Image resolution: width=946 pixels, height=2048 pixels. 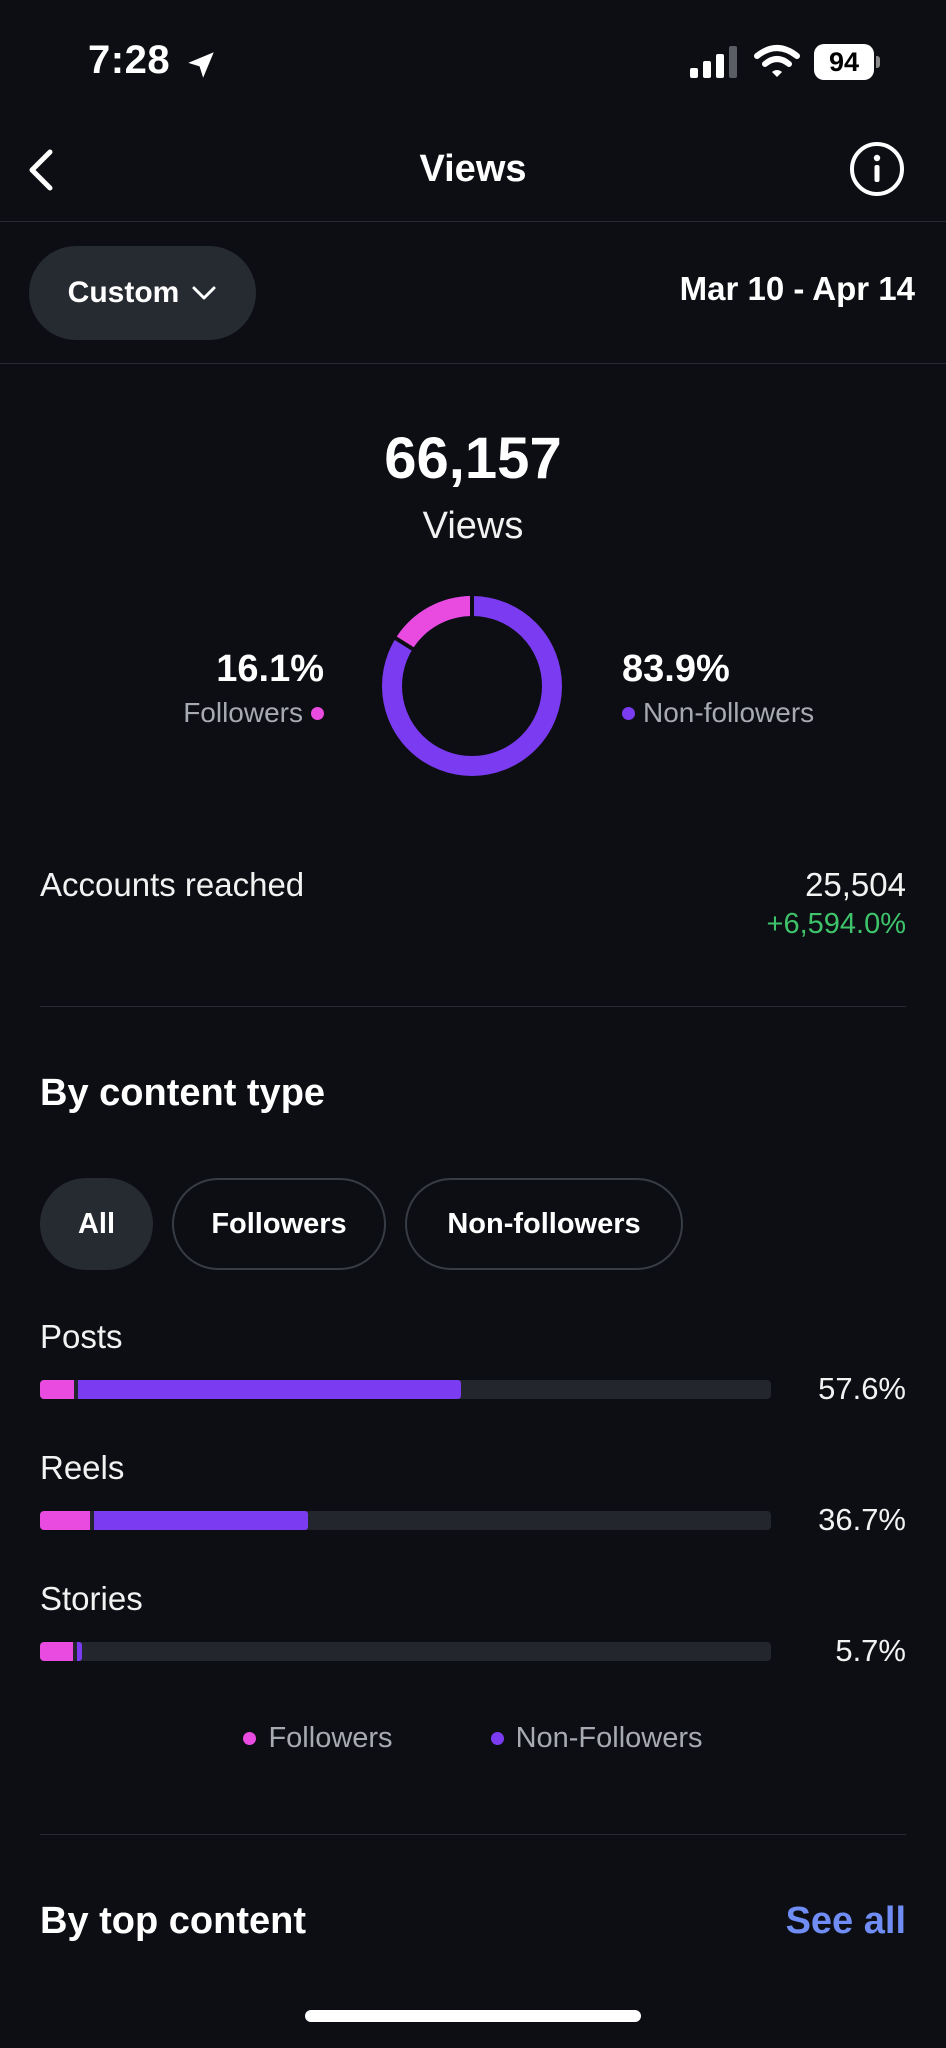 I want to click on content-type-legend: Followers Non-Followers, so click(x=473, y=1738).